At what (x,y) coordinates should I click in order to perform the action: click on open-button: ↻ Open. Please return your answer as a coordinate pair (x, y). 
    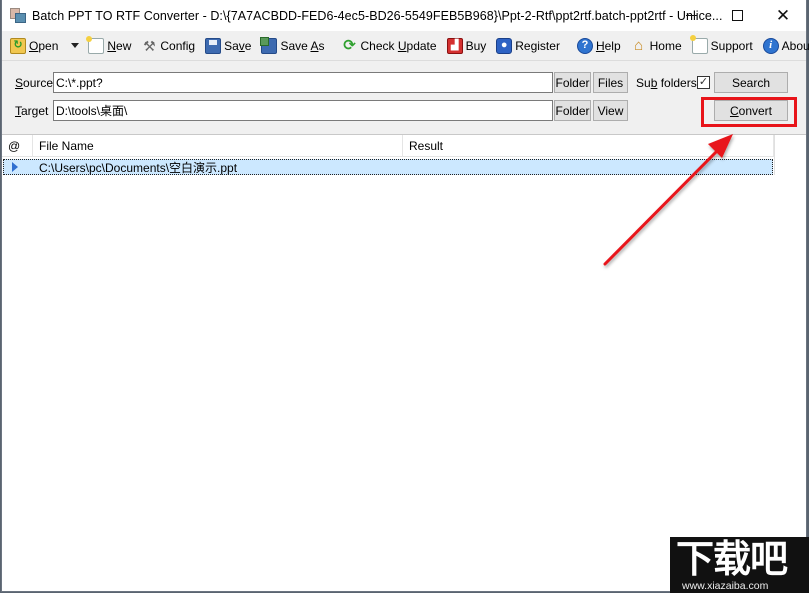
    Looking at the image, I should click on (34, 46).